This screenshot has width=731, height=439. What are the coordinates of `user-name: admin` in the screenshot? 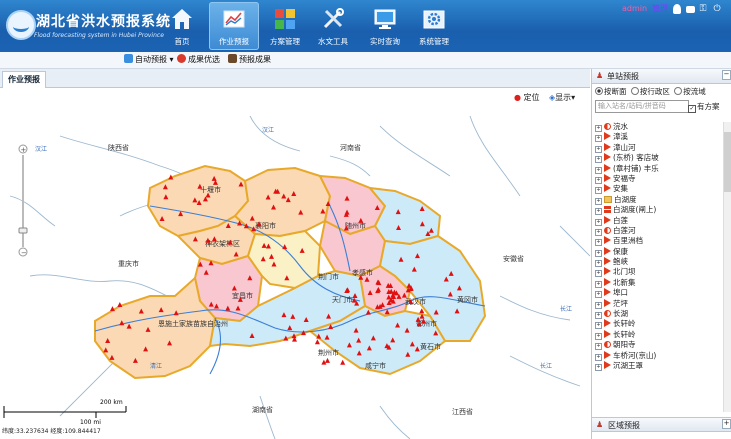 It's located at (634, 9).